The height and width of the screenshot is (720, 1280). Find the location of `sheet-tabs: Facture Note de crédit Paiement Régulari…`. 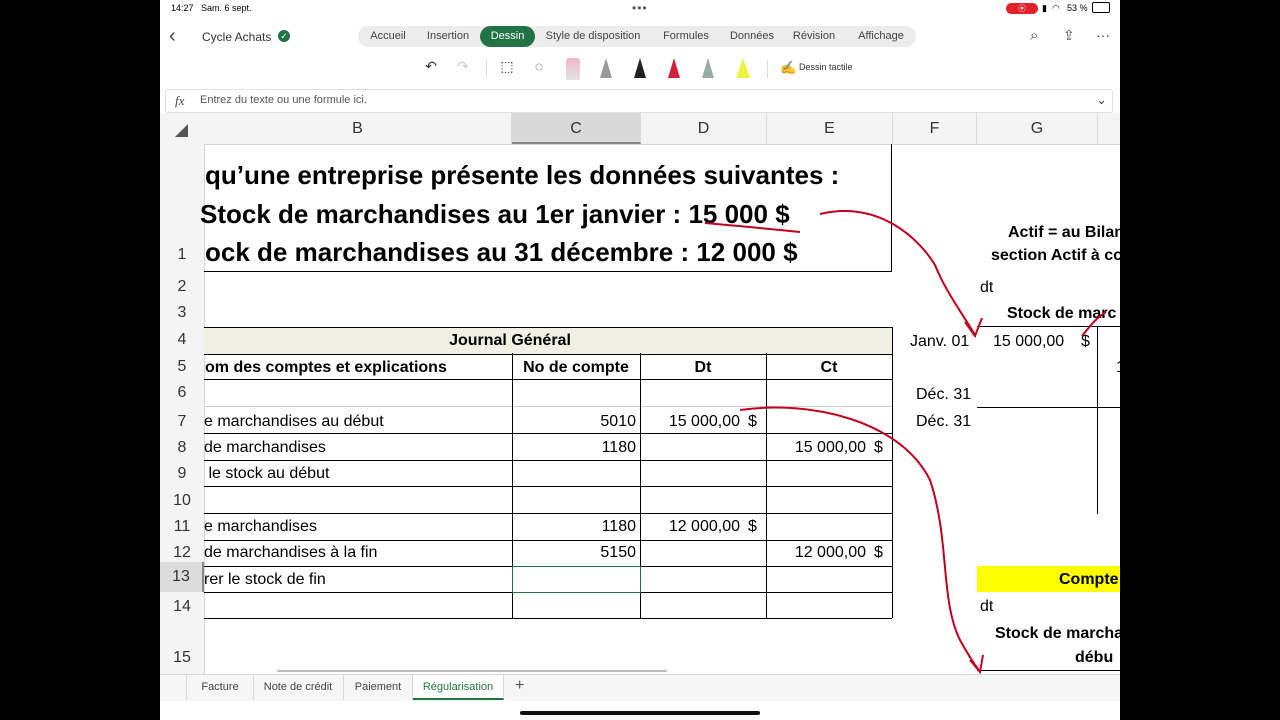

sheet-tabs: Facture Note de crédit Paiement Régulari… is located at coordinates (640, 687).